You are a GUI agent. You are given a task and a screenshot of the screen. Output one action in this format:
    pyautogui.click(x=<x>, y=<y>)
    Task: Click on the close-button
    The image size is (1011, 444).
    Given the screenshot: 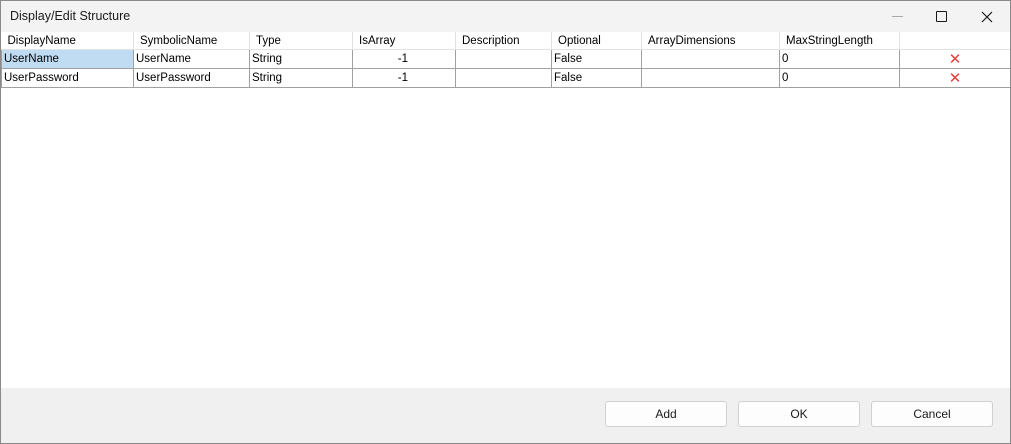 What is the action you would take?
    pyautogui.click(x=987, y=16)
    